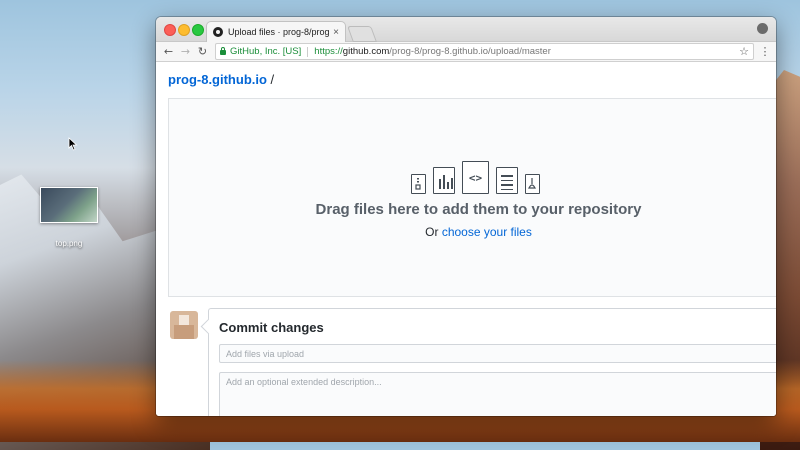 The height and width of the screenshot is (450, 800). Describe the element at coordinates (184, 325) in the screenshot. I see `avatar` at that location.